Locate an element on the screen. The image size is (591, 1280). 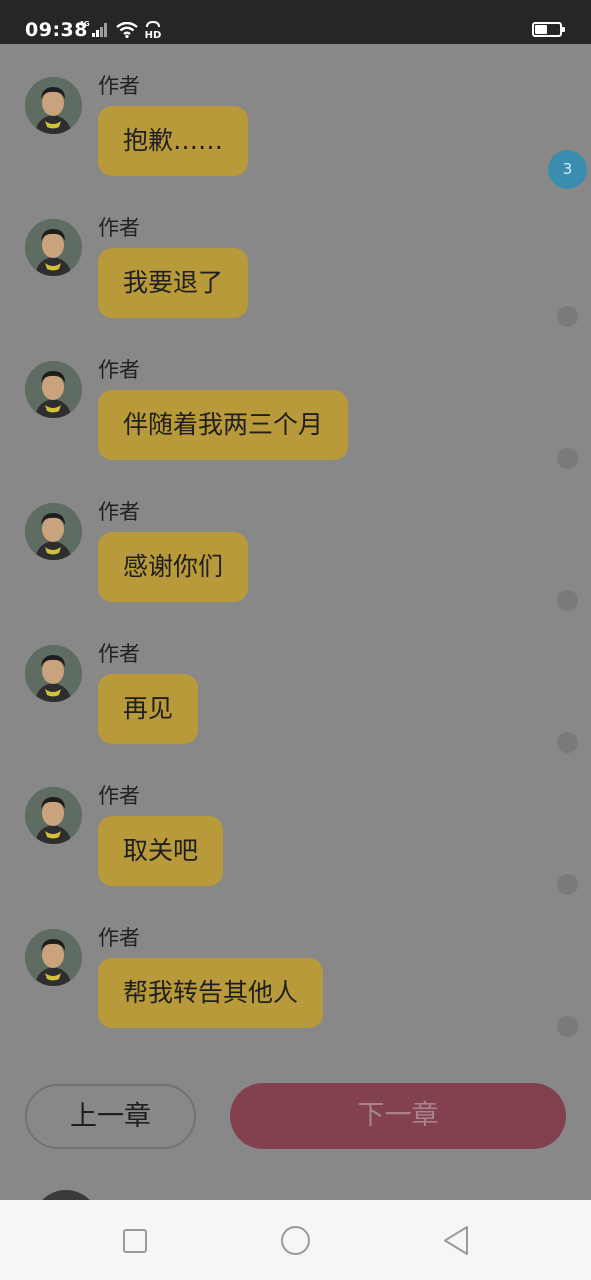
hd-voice-icon: HD is located at coordinates (152, 30).